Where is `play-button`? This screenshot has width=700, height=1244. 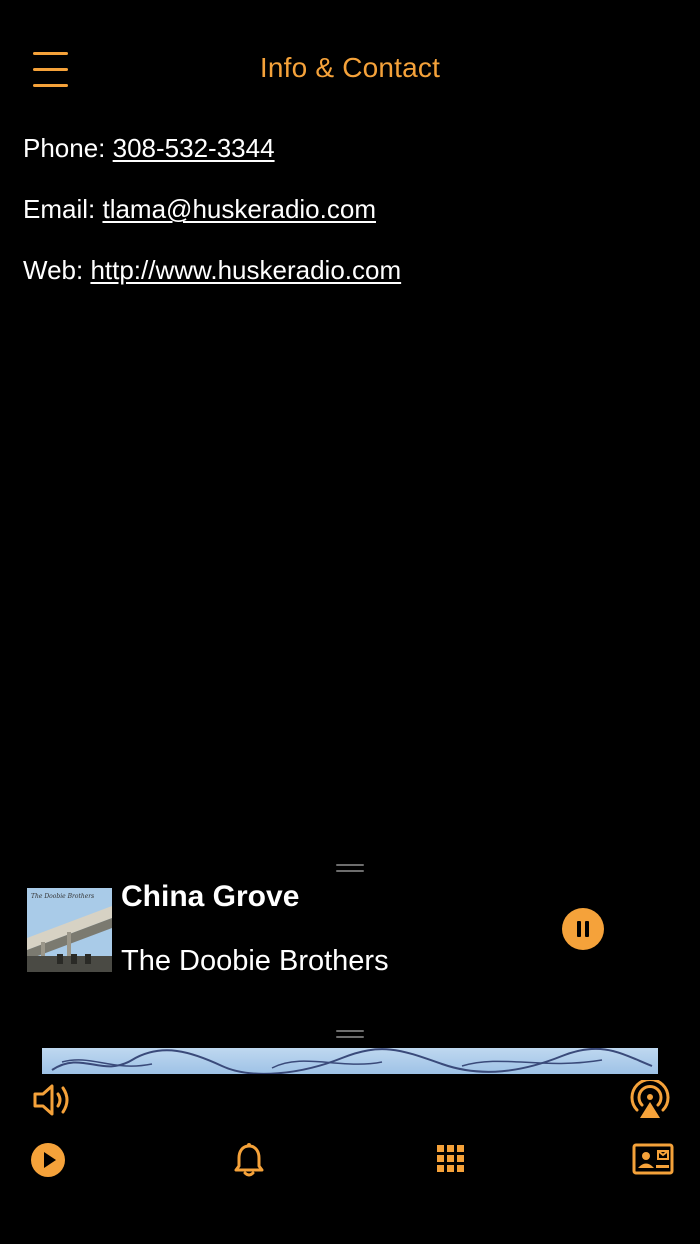
play-button is located at coordinates (48, 1162).